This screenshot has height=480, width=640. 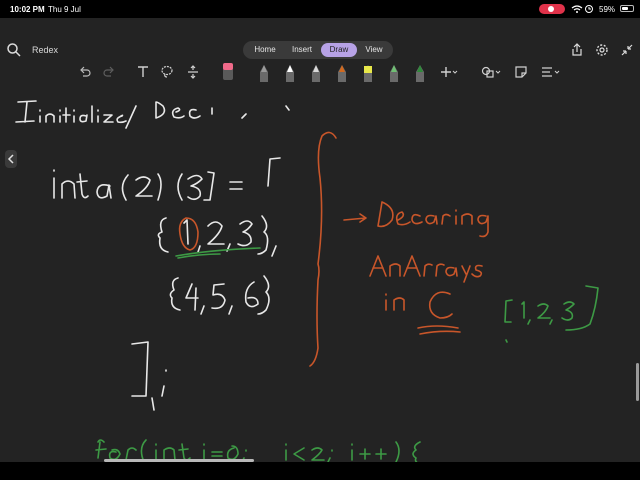 I want to click on screen-recording-indicator, so click(x=552, y=9).